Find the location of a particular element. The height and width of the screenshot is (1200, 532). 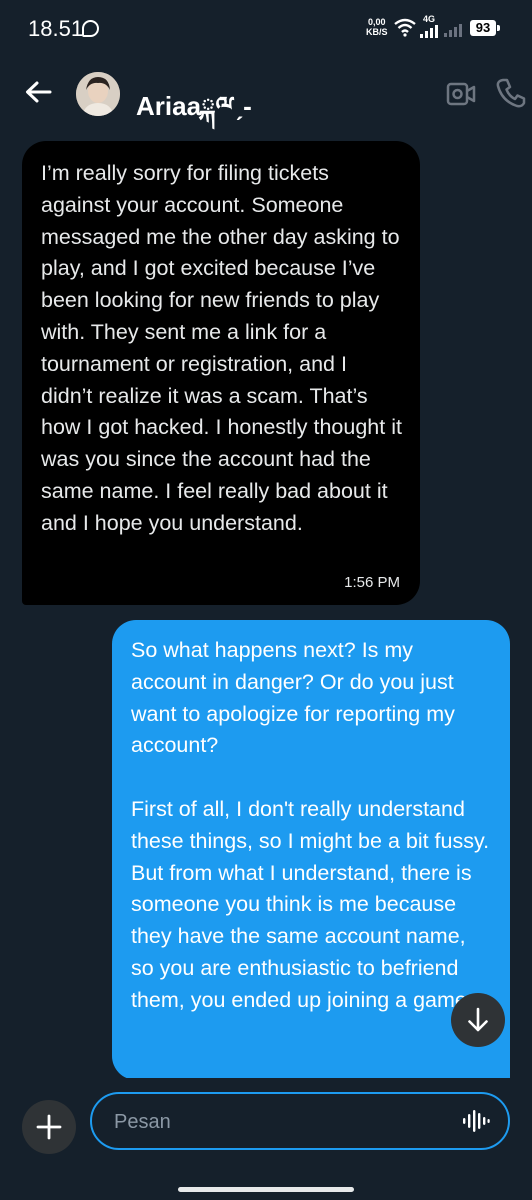

message-composer is located at coordinates (266, 1124).